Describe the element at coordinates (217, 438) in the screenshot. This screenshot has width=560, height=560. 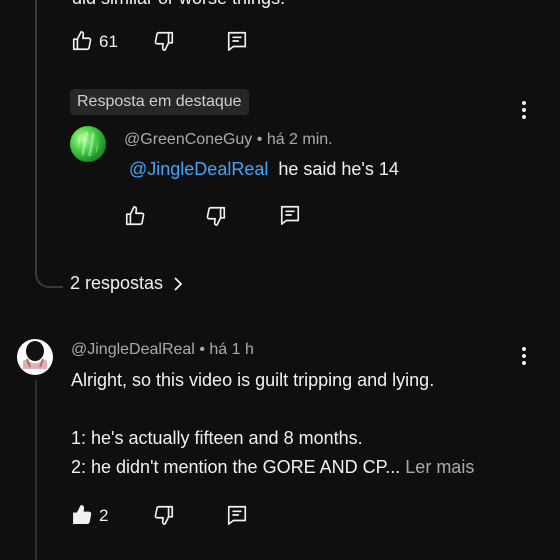
I see `comment-line: 1: he's actually fifteen and 8 months.` at that location.